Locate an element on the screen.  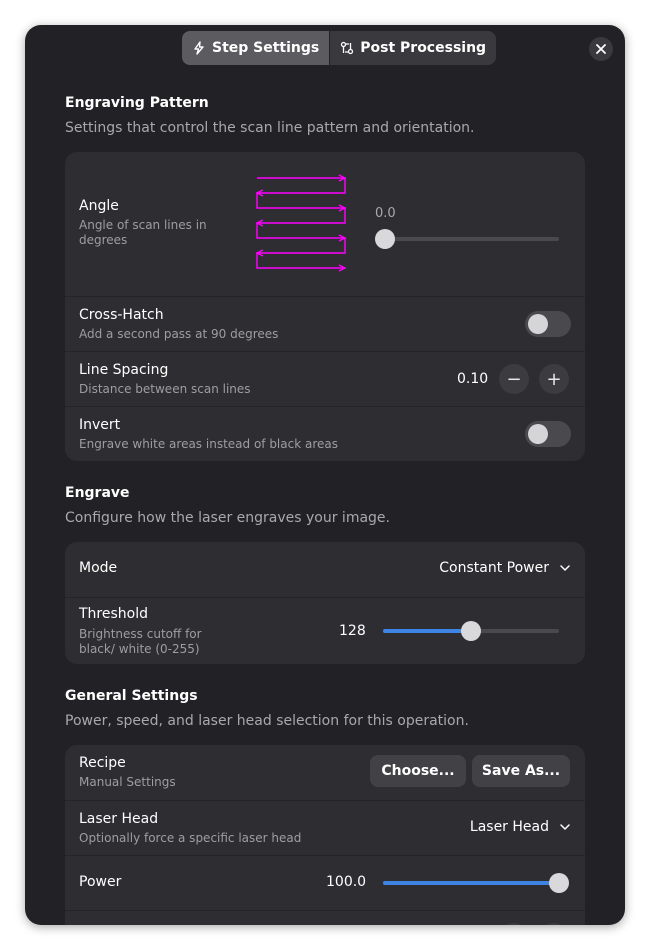
close-icon is located at coordinates (601, 49).